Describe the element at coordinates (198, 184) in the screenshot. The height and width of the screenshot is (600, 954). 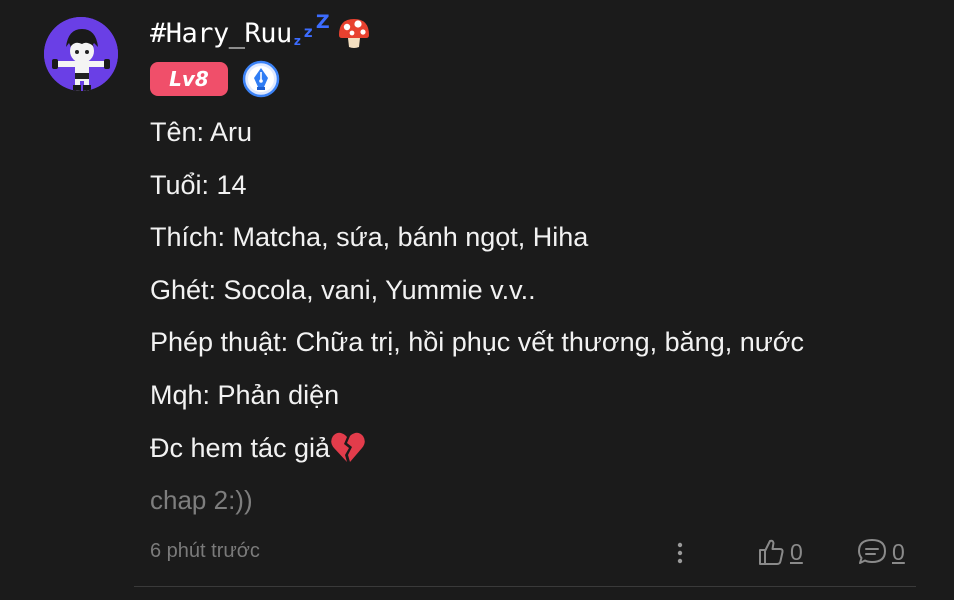
I see `content-line-age: Tuổi: 14` at that location.